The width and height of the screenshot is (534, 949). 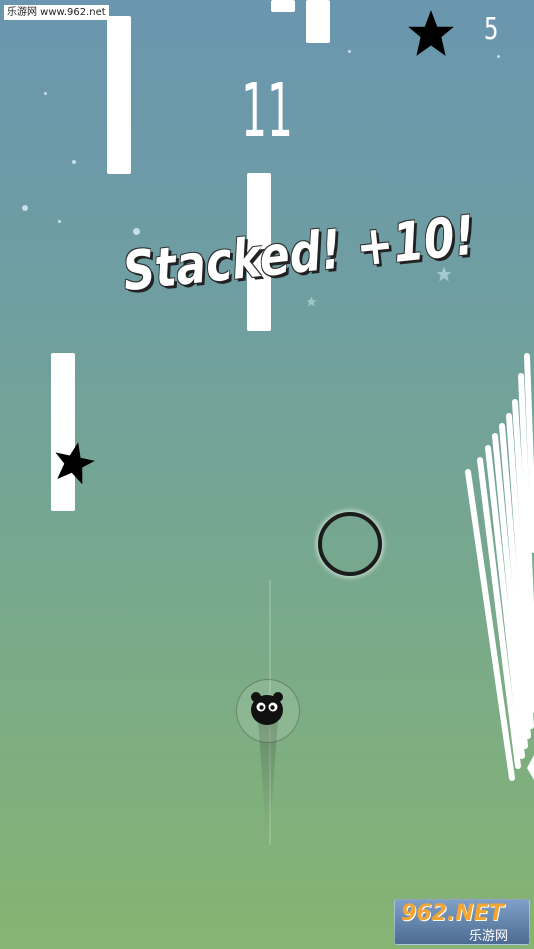 I want to click on logo-sub-text: 乐游网, so click(x=489, y=936).